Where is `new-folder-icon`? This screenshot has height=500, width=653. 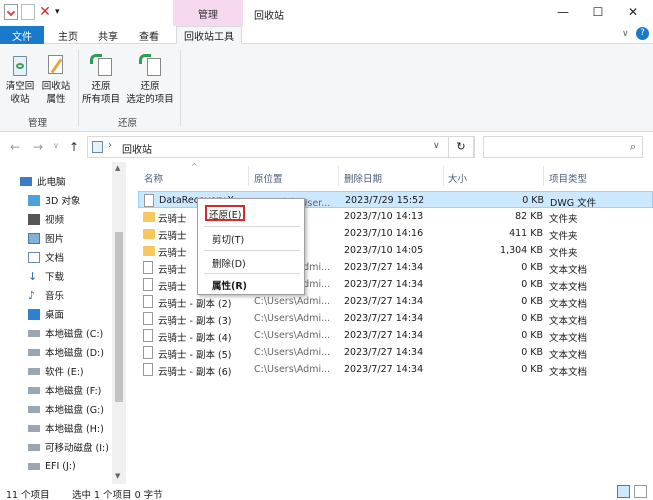
new-folder-icon is located at coordinates (28, 12).